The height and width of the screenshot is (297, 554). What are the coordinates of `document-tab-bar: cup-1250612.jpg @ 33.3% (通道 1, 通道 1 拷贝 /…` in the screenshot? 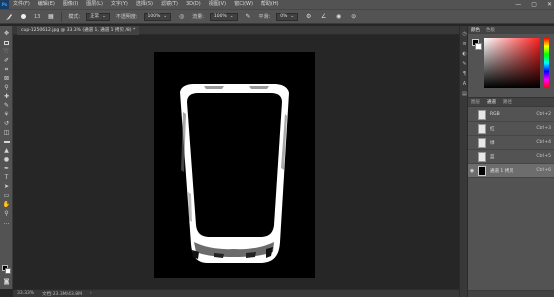 It's located at (236, 30).